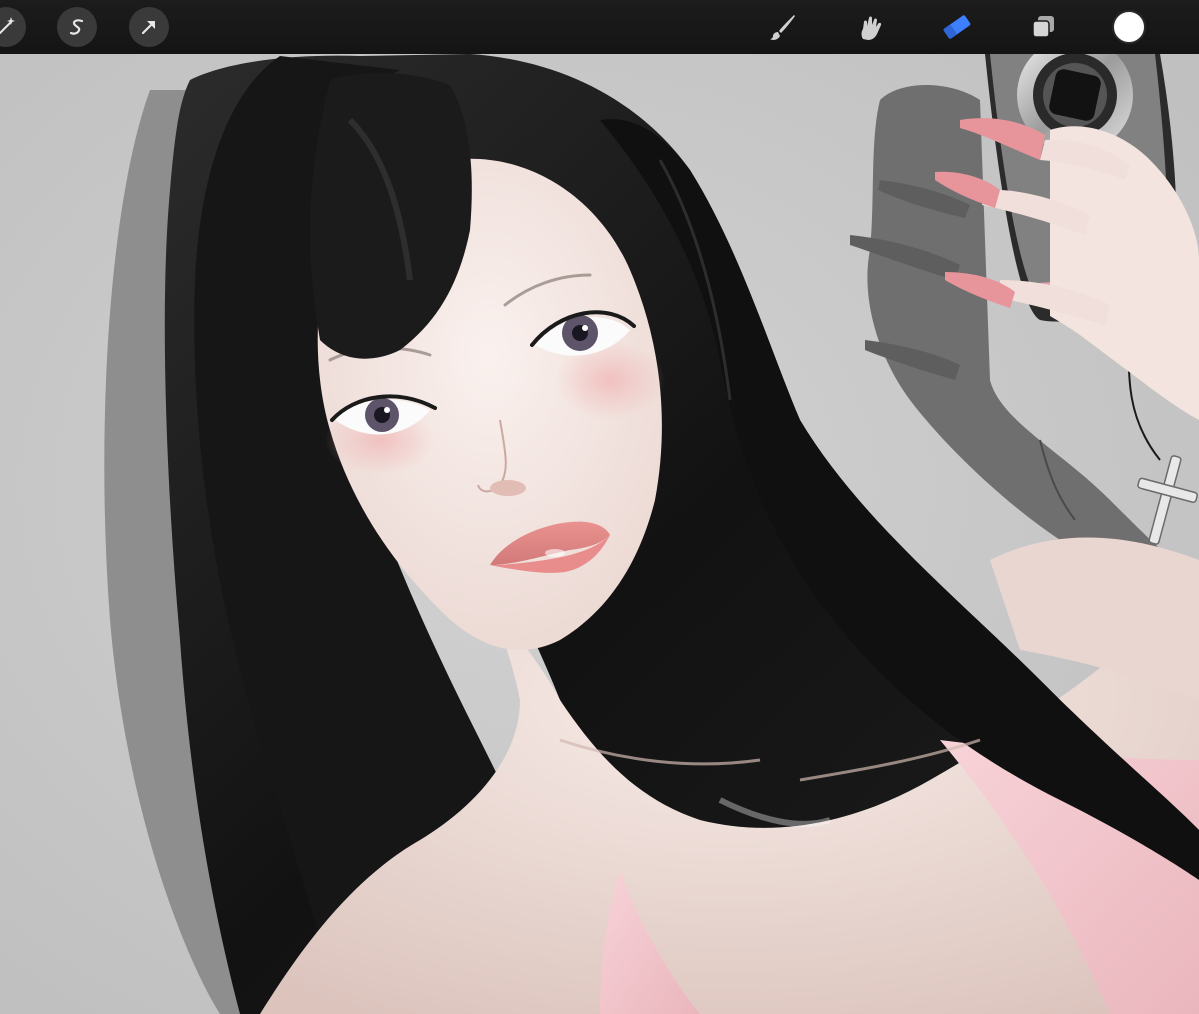  Describe the element at coordinates (8, 27) in the screenshot. I see `magic-wand-icon` at that location.